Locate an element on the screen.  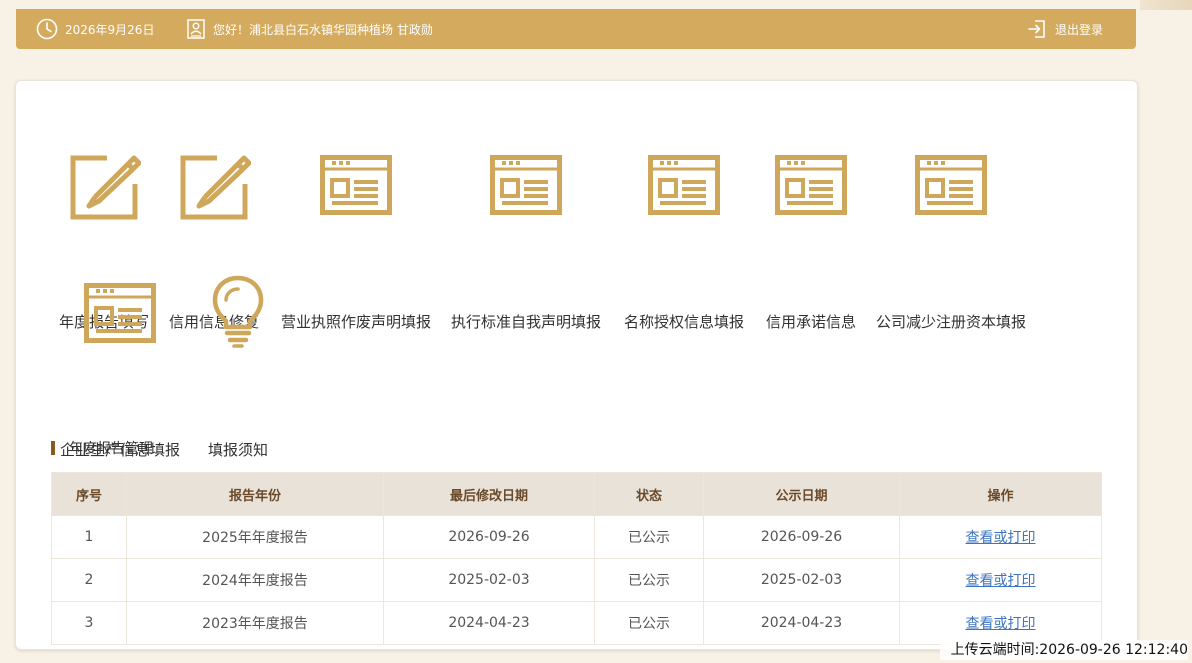
tile-label: 信用承诺信息 is located at coordinates (810, 322).